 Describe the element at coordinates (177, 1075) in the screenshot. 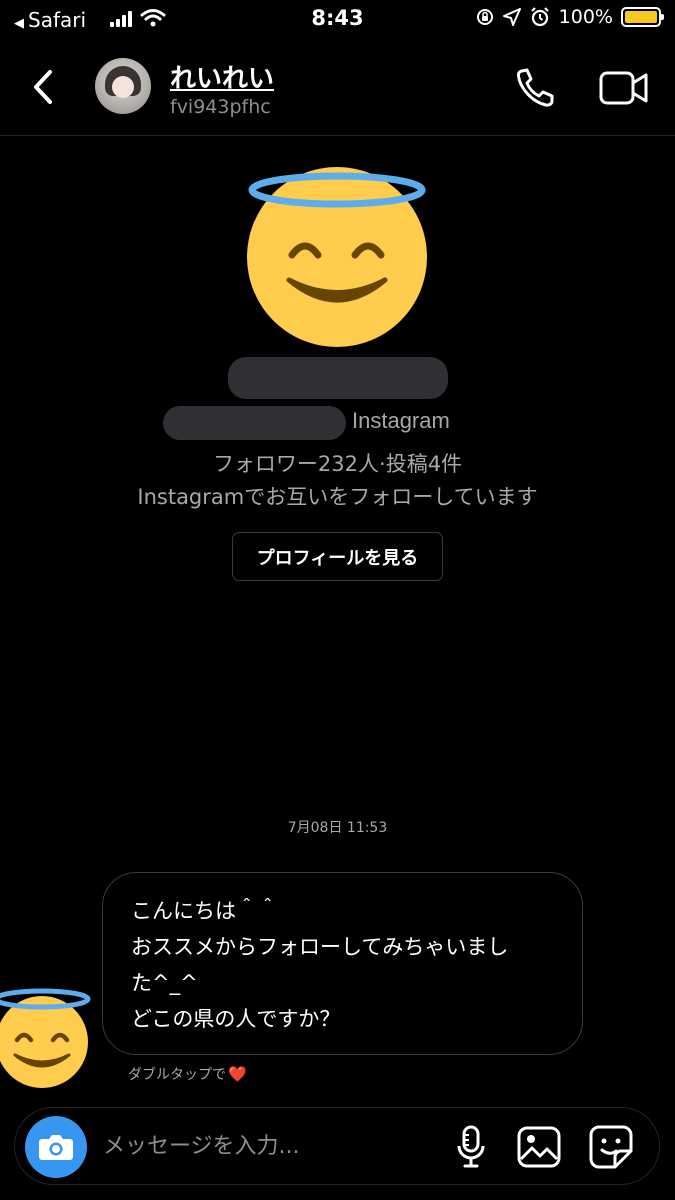

I see `double-tap-hint-text: ダブルタップで` at that location.